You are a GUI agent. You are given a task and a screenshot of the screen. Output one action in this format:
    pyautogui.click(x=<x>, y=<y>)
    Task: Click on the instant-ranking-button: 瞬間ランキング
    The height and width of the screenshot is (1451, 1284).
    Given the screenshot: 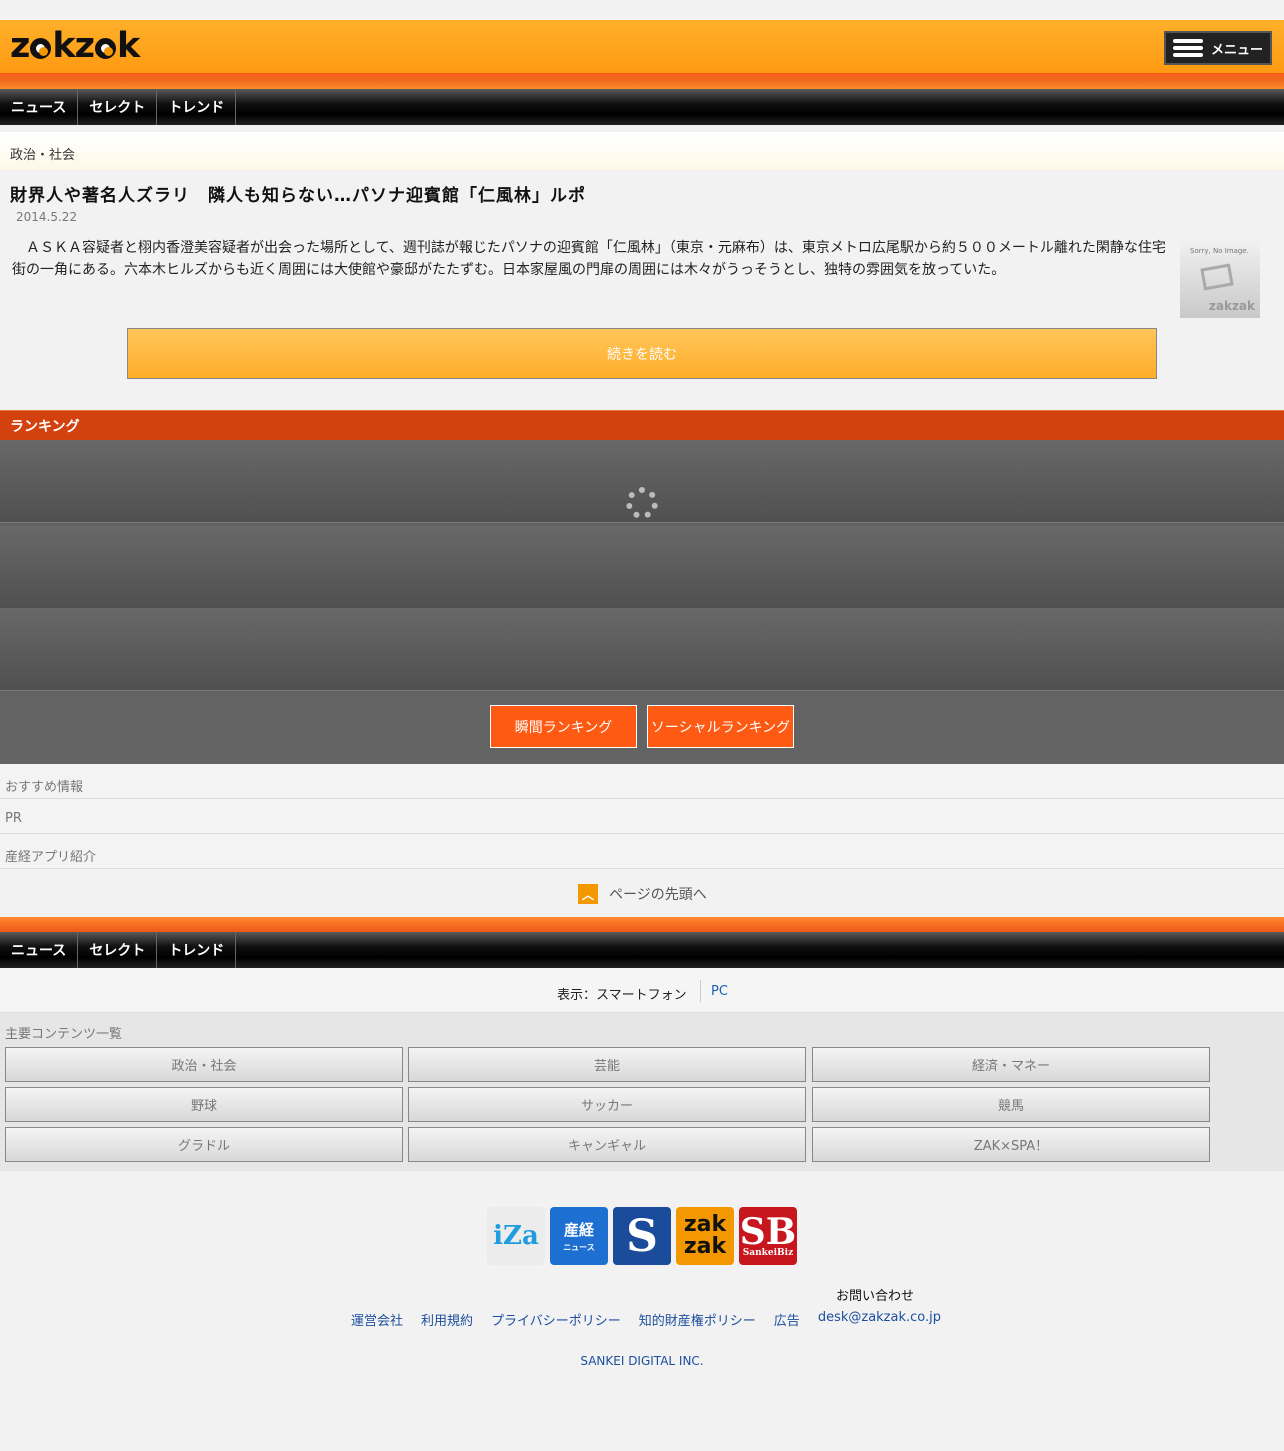 What is the action you would take?
    pyautogui.click(x=563, y=726)
    